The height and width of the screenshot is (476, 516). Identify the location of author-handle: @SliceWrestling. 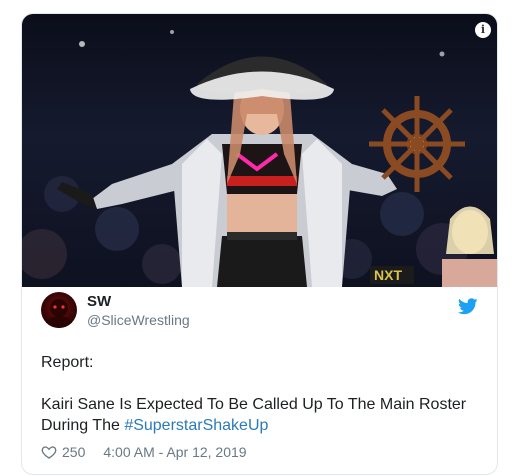
(138, 320).